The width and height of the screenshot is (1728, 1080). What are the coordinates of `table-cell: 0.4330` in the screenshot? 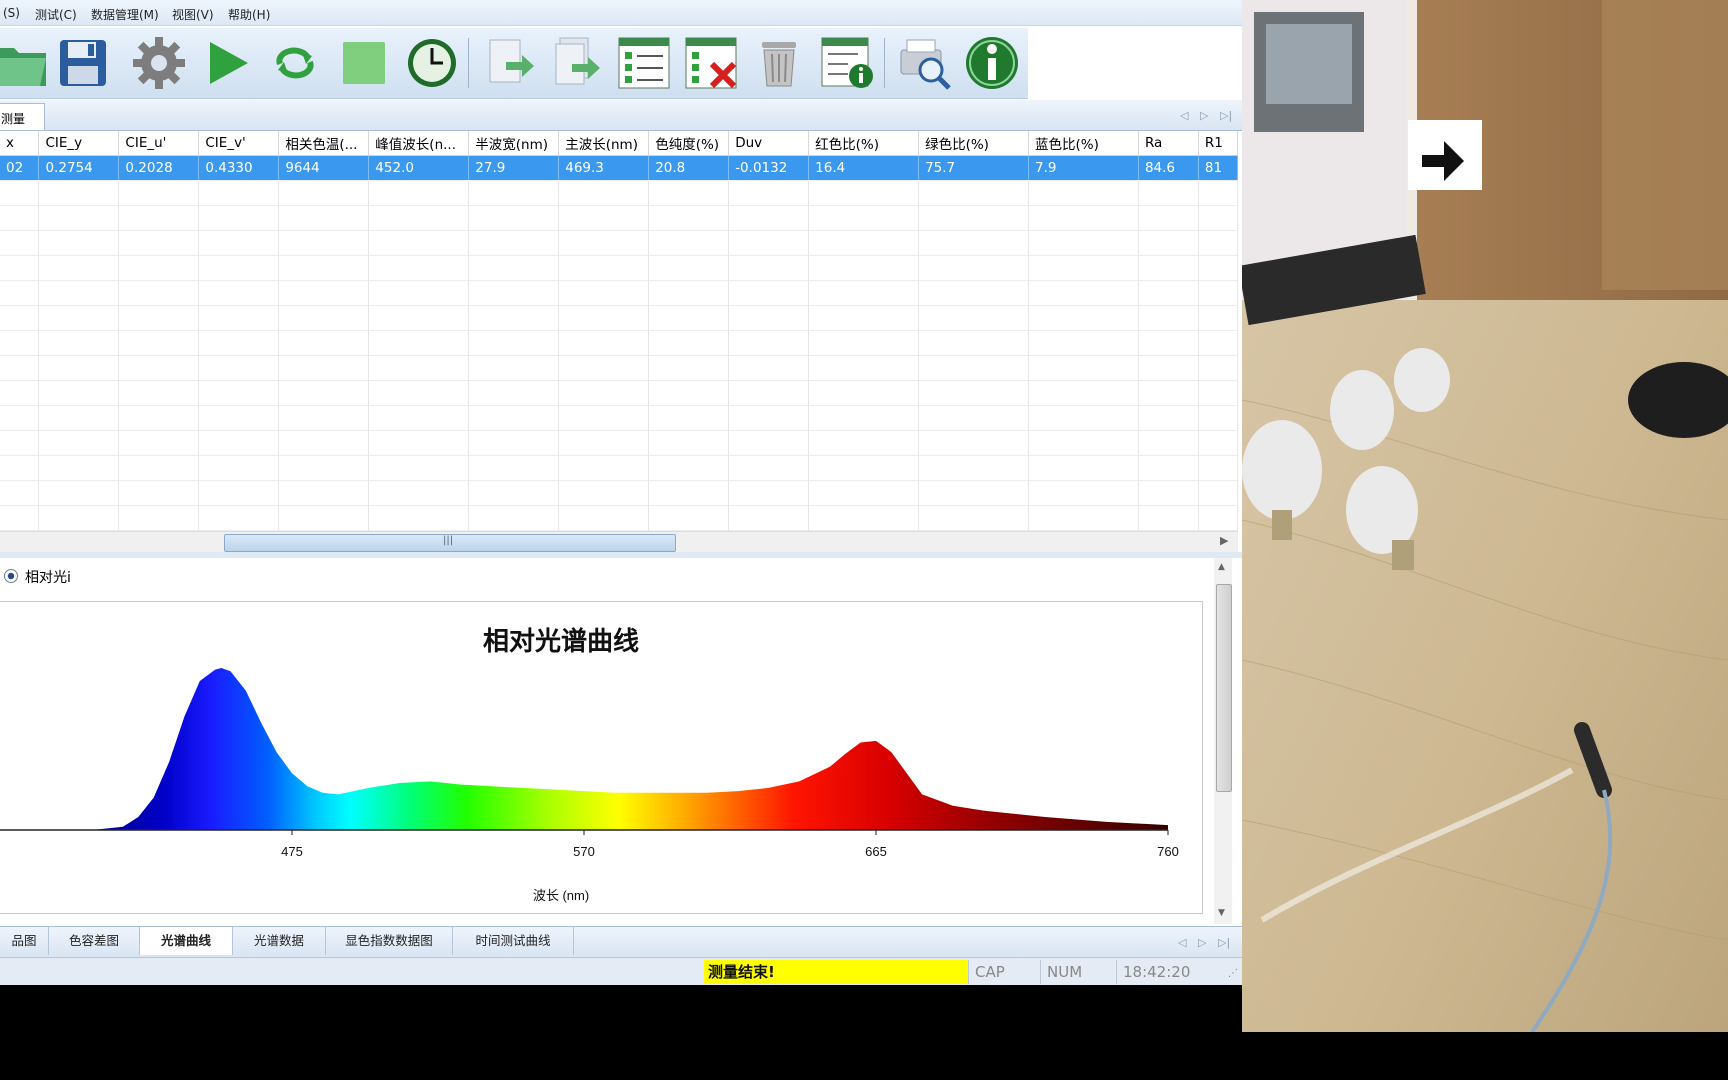 It's located at (239, 168).